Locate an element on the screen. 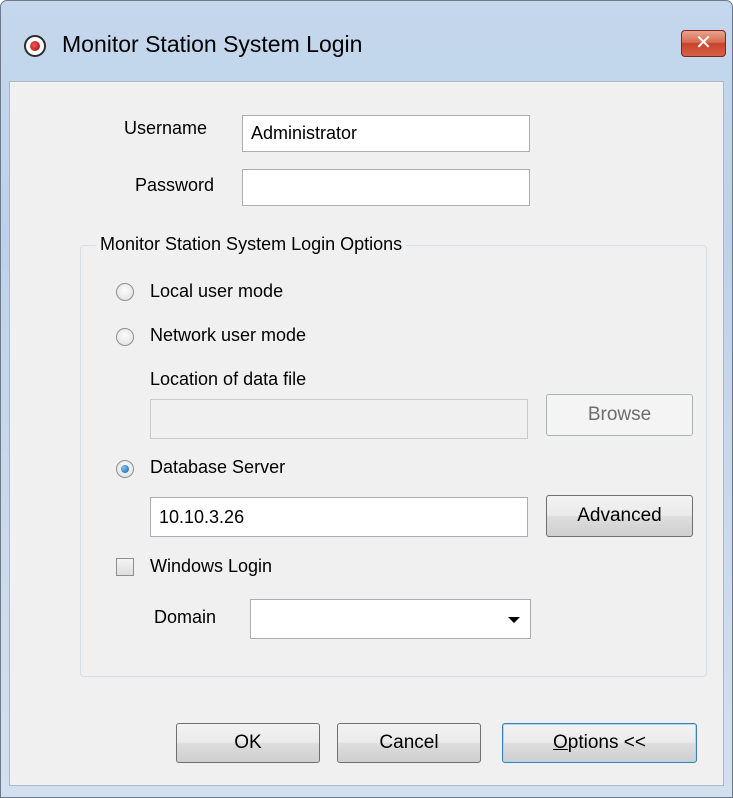 This screenshot has height=798, width=733. eye-icon is located at coordinates (35, 46).